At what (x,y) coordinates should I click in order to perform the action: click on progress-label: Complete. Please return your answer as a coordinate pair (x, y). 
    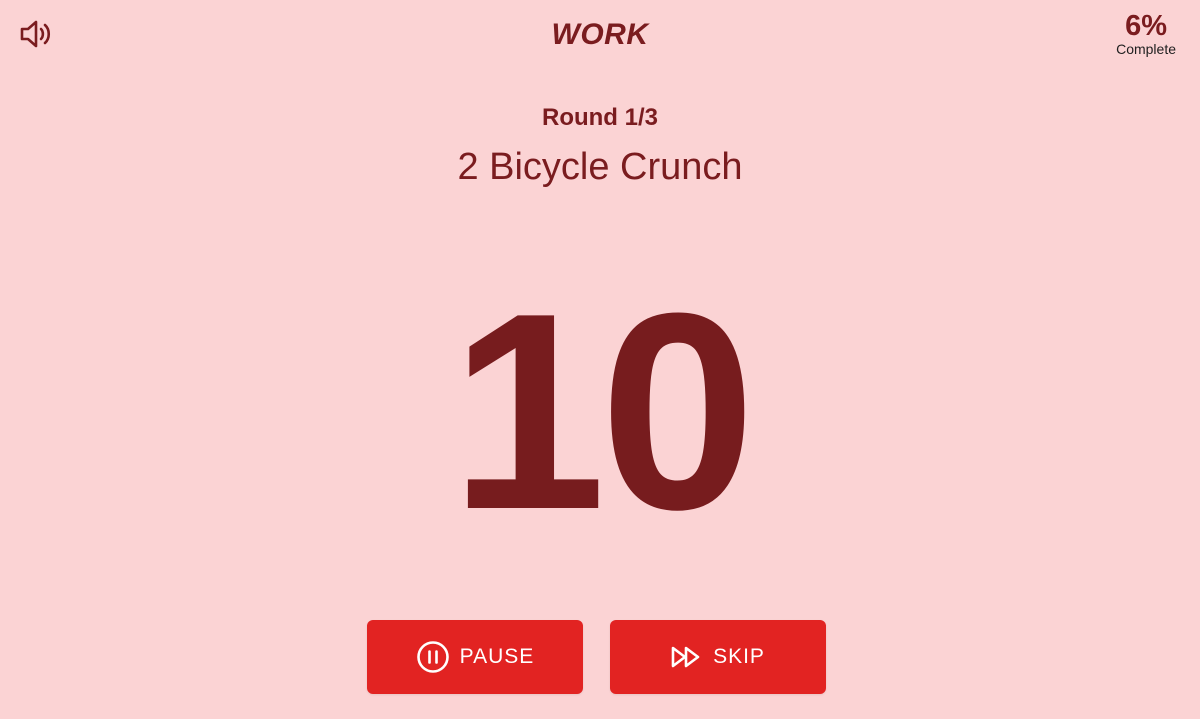
    Looking at the image, I should click on (1146, 49).